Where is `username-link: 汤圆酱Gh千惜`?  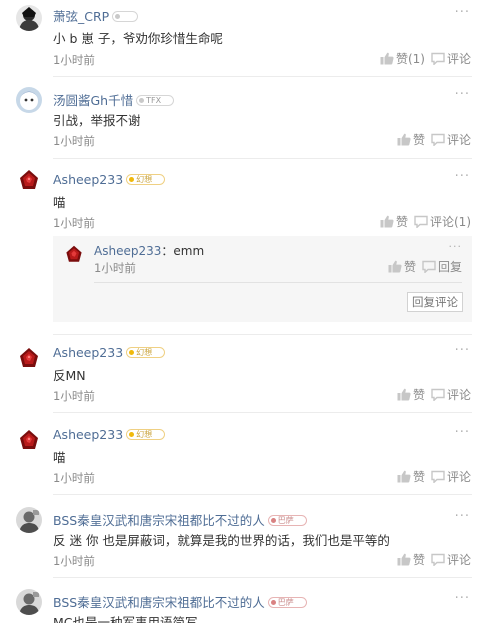
username-link: 汤圆酱Gh千惜 is located at coordinates (93, 100).